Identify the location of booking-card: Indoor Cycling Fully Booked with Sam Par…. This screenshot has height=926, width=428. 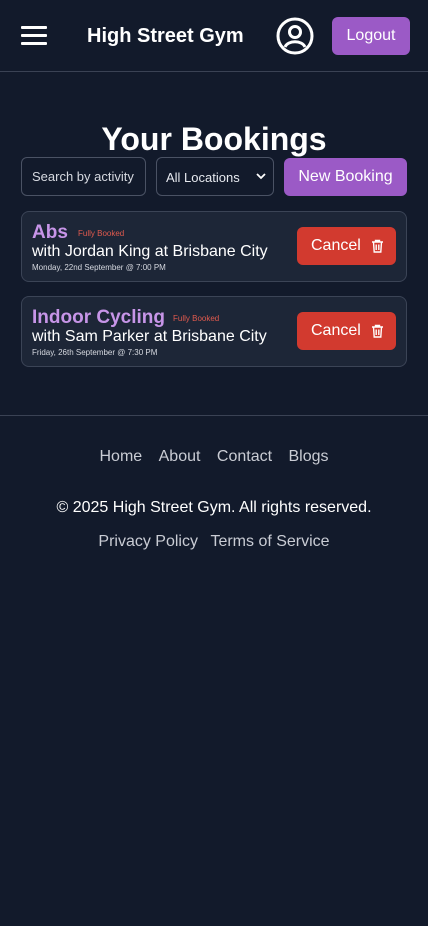
(214, 331).